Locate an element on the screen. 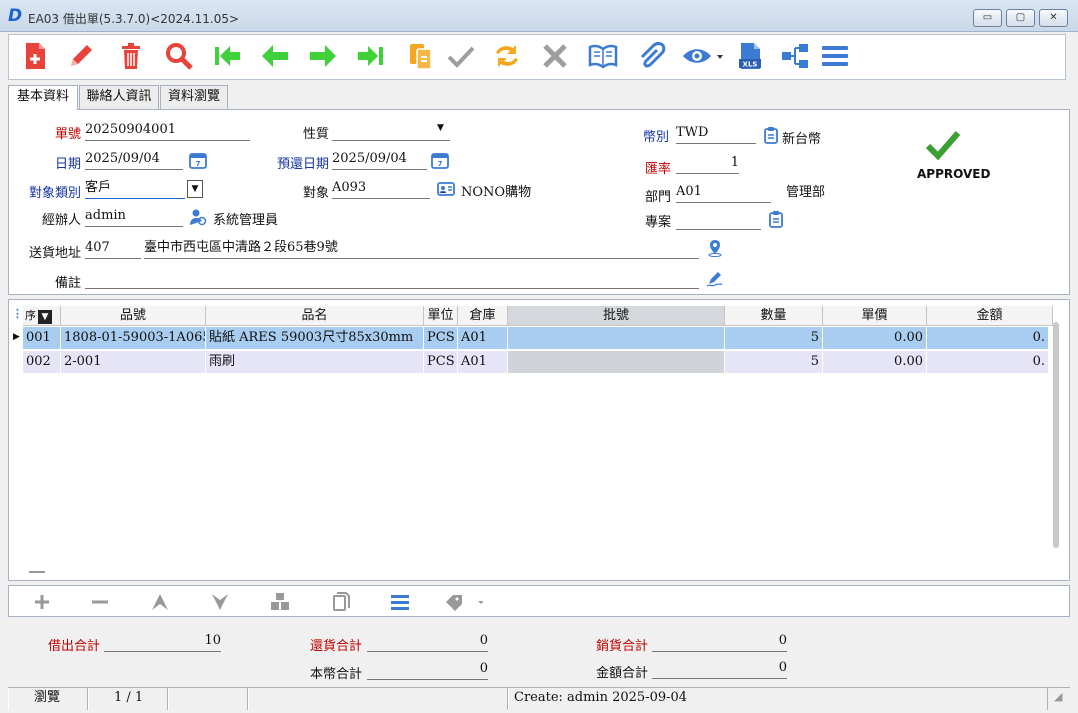  restore-button: ▢ is located at coordinates (1020, 18).